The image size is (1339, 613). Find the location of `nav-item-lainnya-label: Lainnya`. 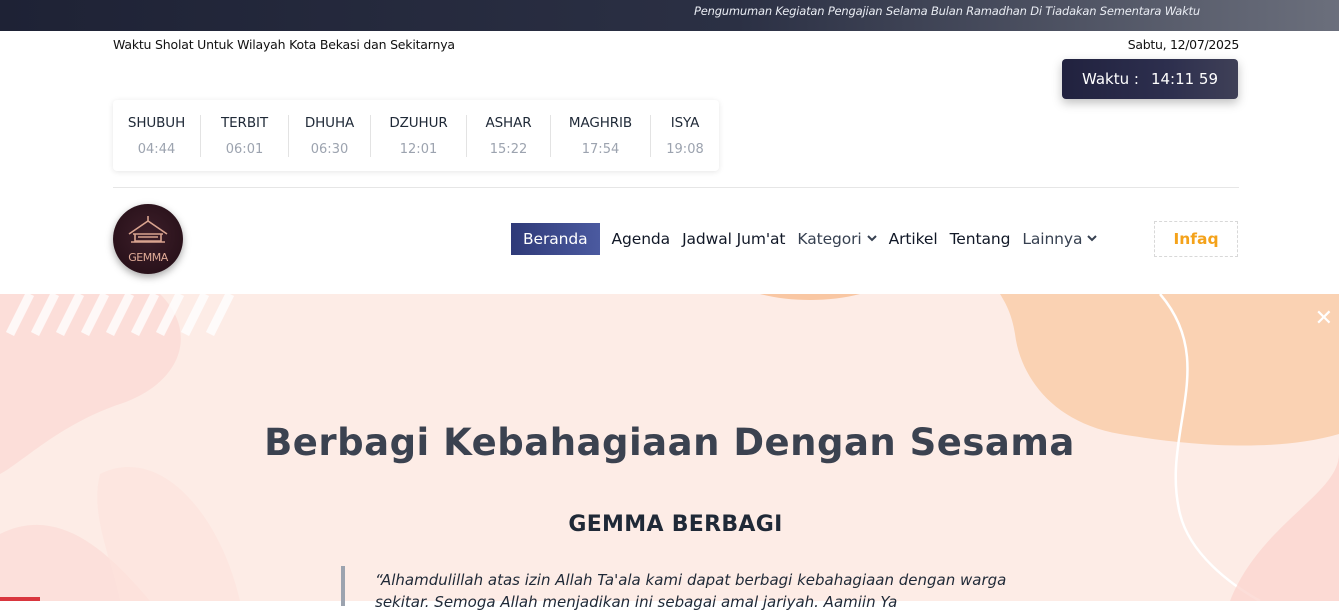

nav-item-lainnya-label: Lainnya is located at coordinates (1052, 239).